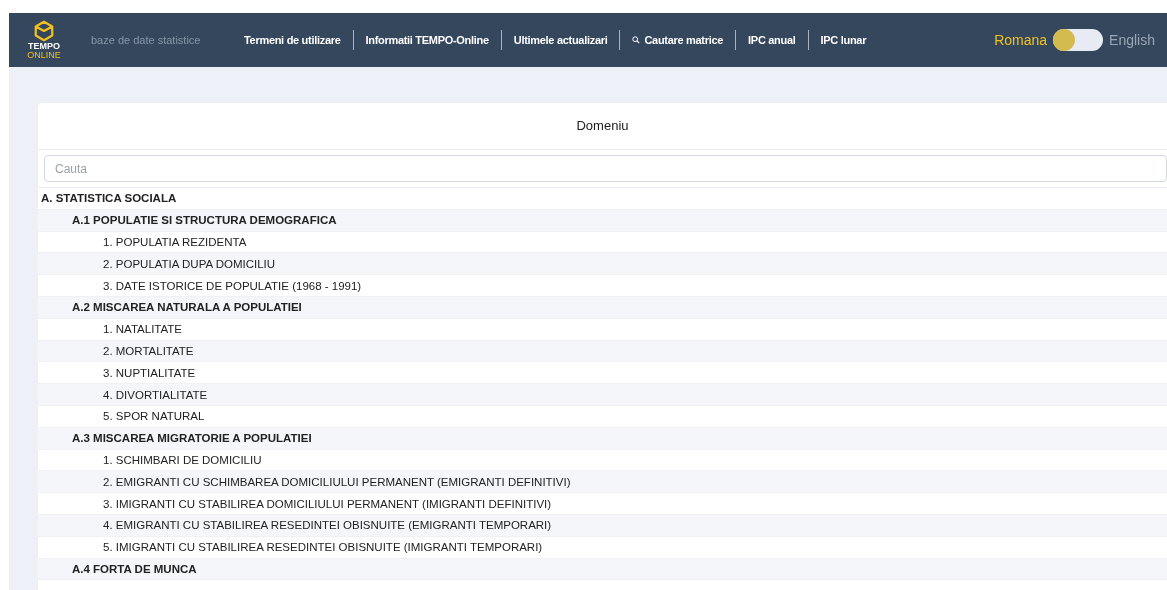  What do you see at coordinates (171, 307) in the screenshot?
I see `tree-item: A.2 MISCAREA NATURALA A POPULATIEI` at bounding box center [171, 307].